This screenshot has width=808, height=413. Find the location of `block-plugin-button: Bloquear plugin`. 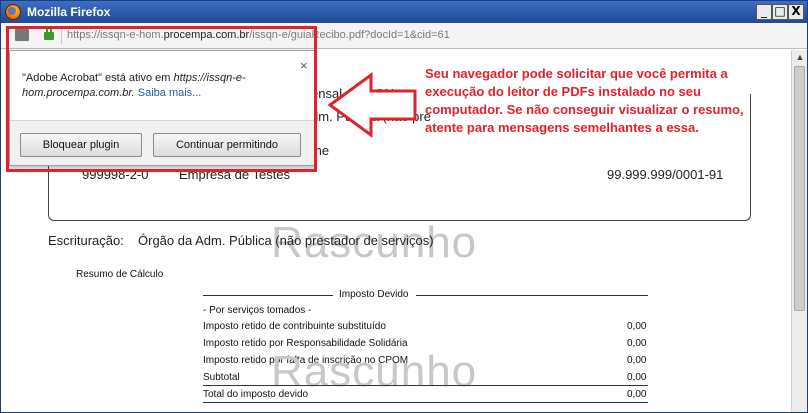

block-plugin-button: Bloquear plugin is located at coordinates (81, 145).